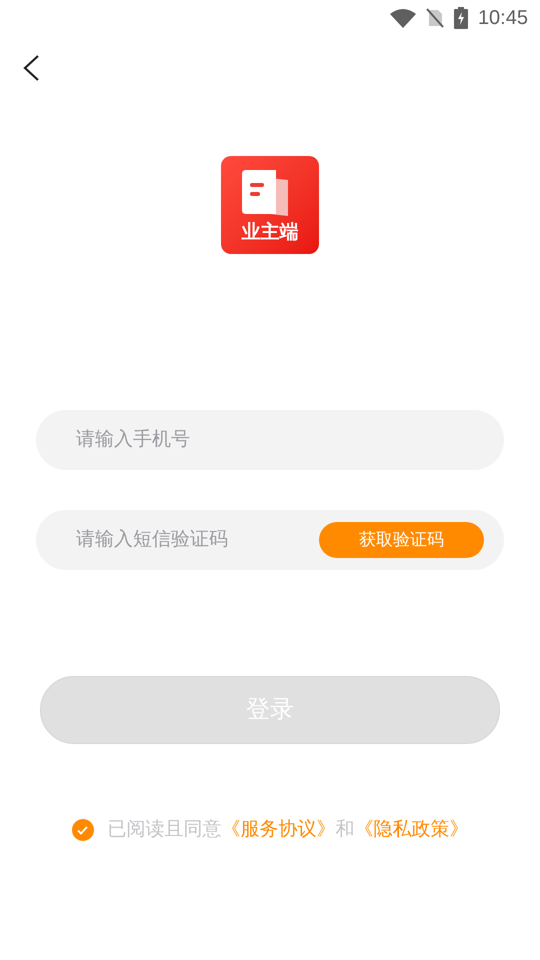 The width and height of the screenshot is (540, 960). Describe the element at coordinates (401, 540) in the screenshot. I see `get-code-button: 获取验证码` at that location.